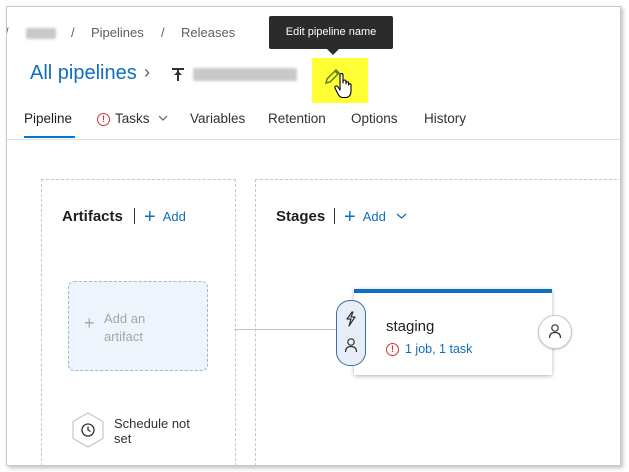  What do you see at coordinates (333, 52) in the screenshot?
I see `tooltip-arrow` at bounding box center [333, 52].